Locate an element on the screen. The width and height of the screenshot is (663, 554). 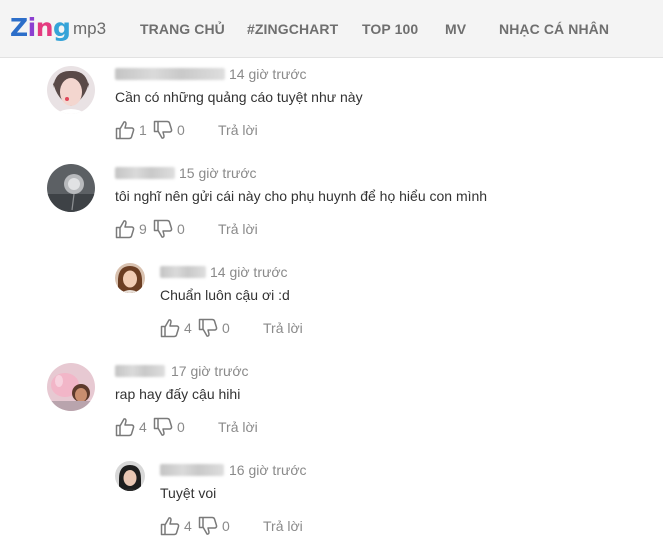
nav-item-top100: TOP 100 is located at coordinates (390, 29).